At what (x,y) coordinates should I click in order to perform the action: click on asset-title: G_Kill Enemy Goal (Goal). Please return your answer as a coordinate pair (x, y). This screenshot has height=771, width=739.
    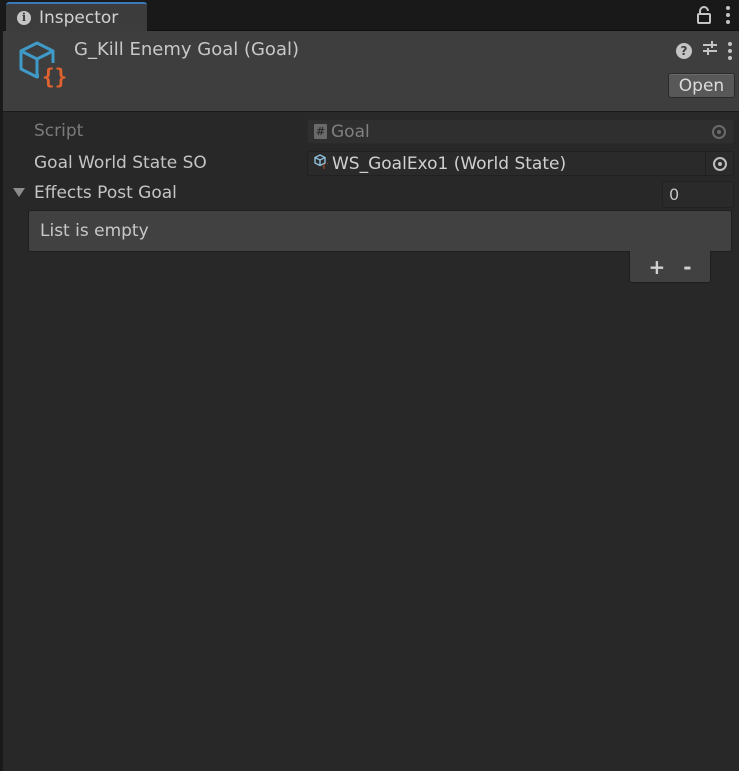
    Looking at the image, I should click on (186, 49).